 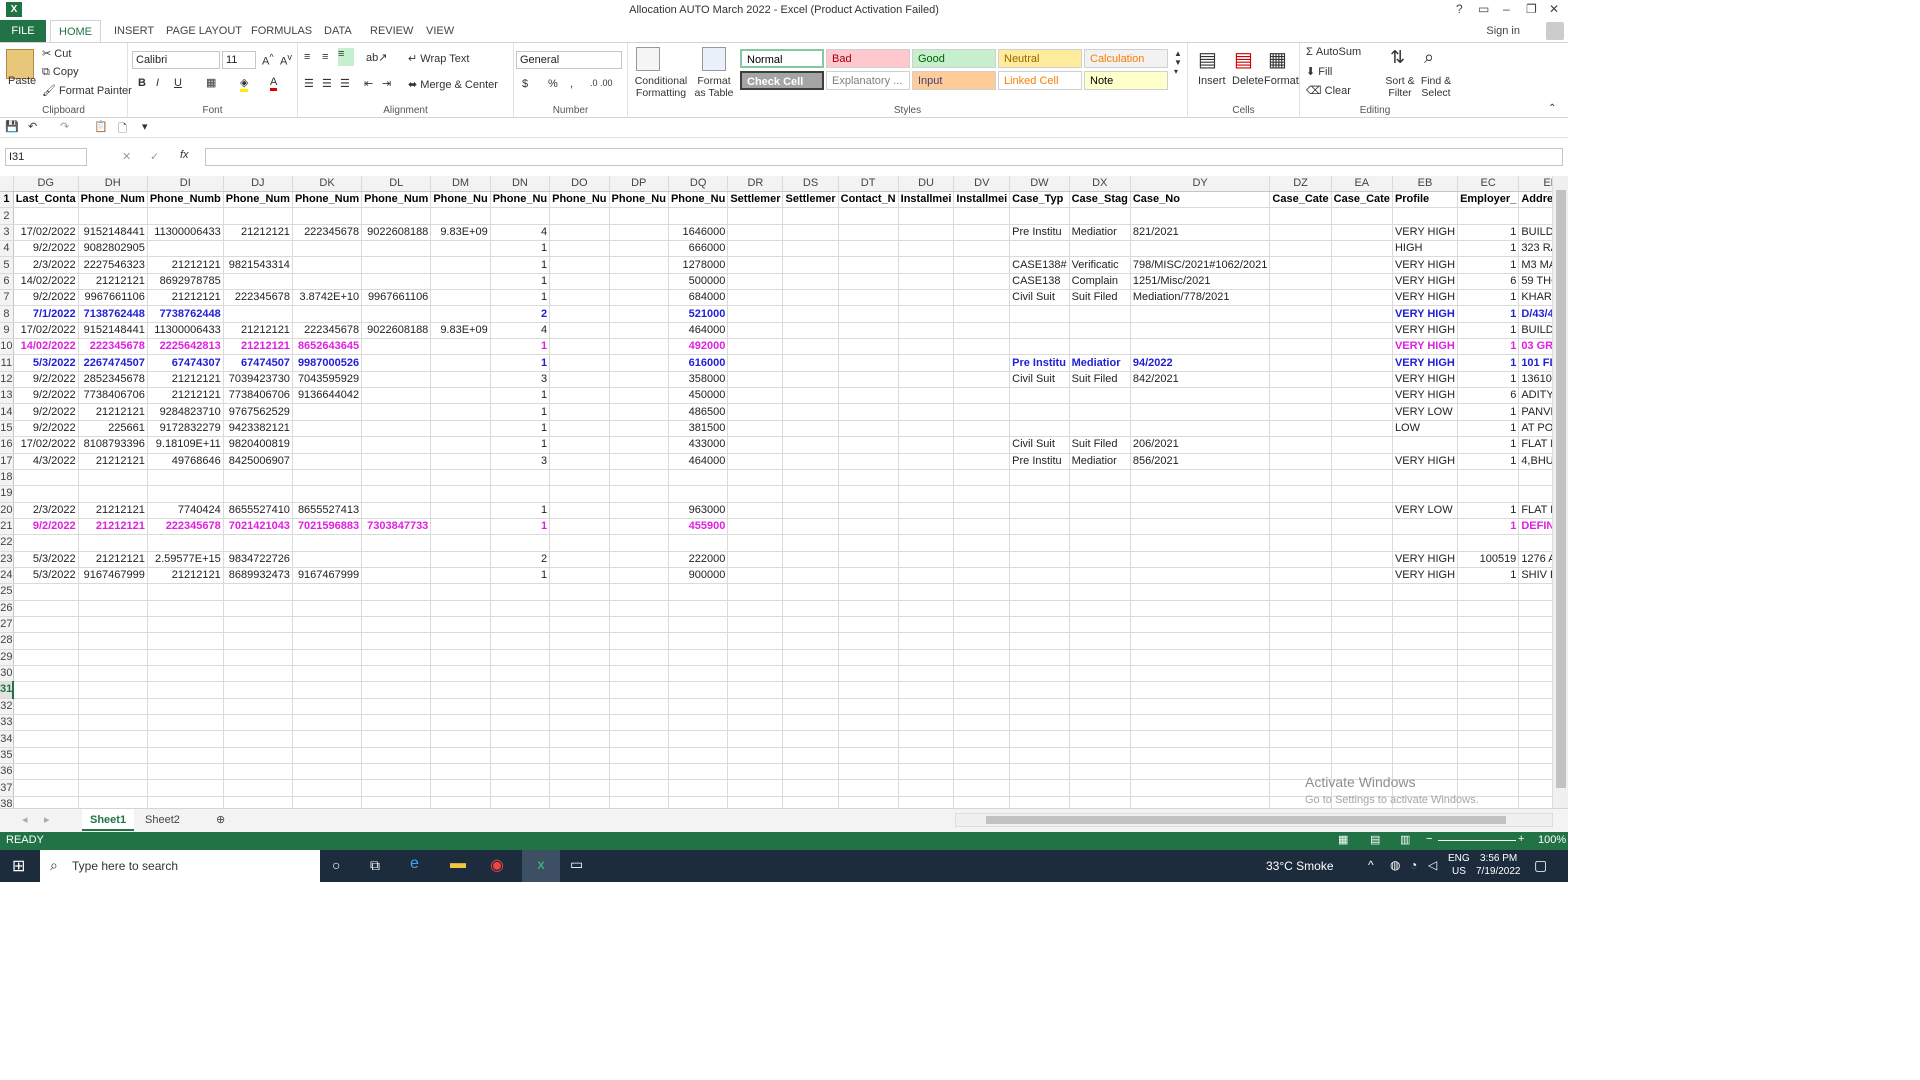 I want to click on cell: 9172832279, so click(x=185, y=429).